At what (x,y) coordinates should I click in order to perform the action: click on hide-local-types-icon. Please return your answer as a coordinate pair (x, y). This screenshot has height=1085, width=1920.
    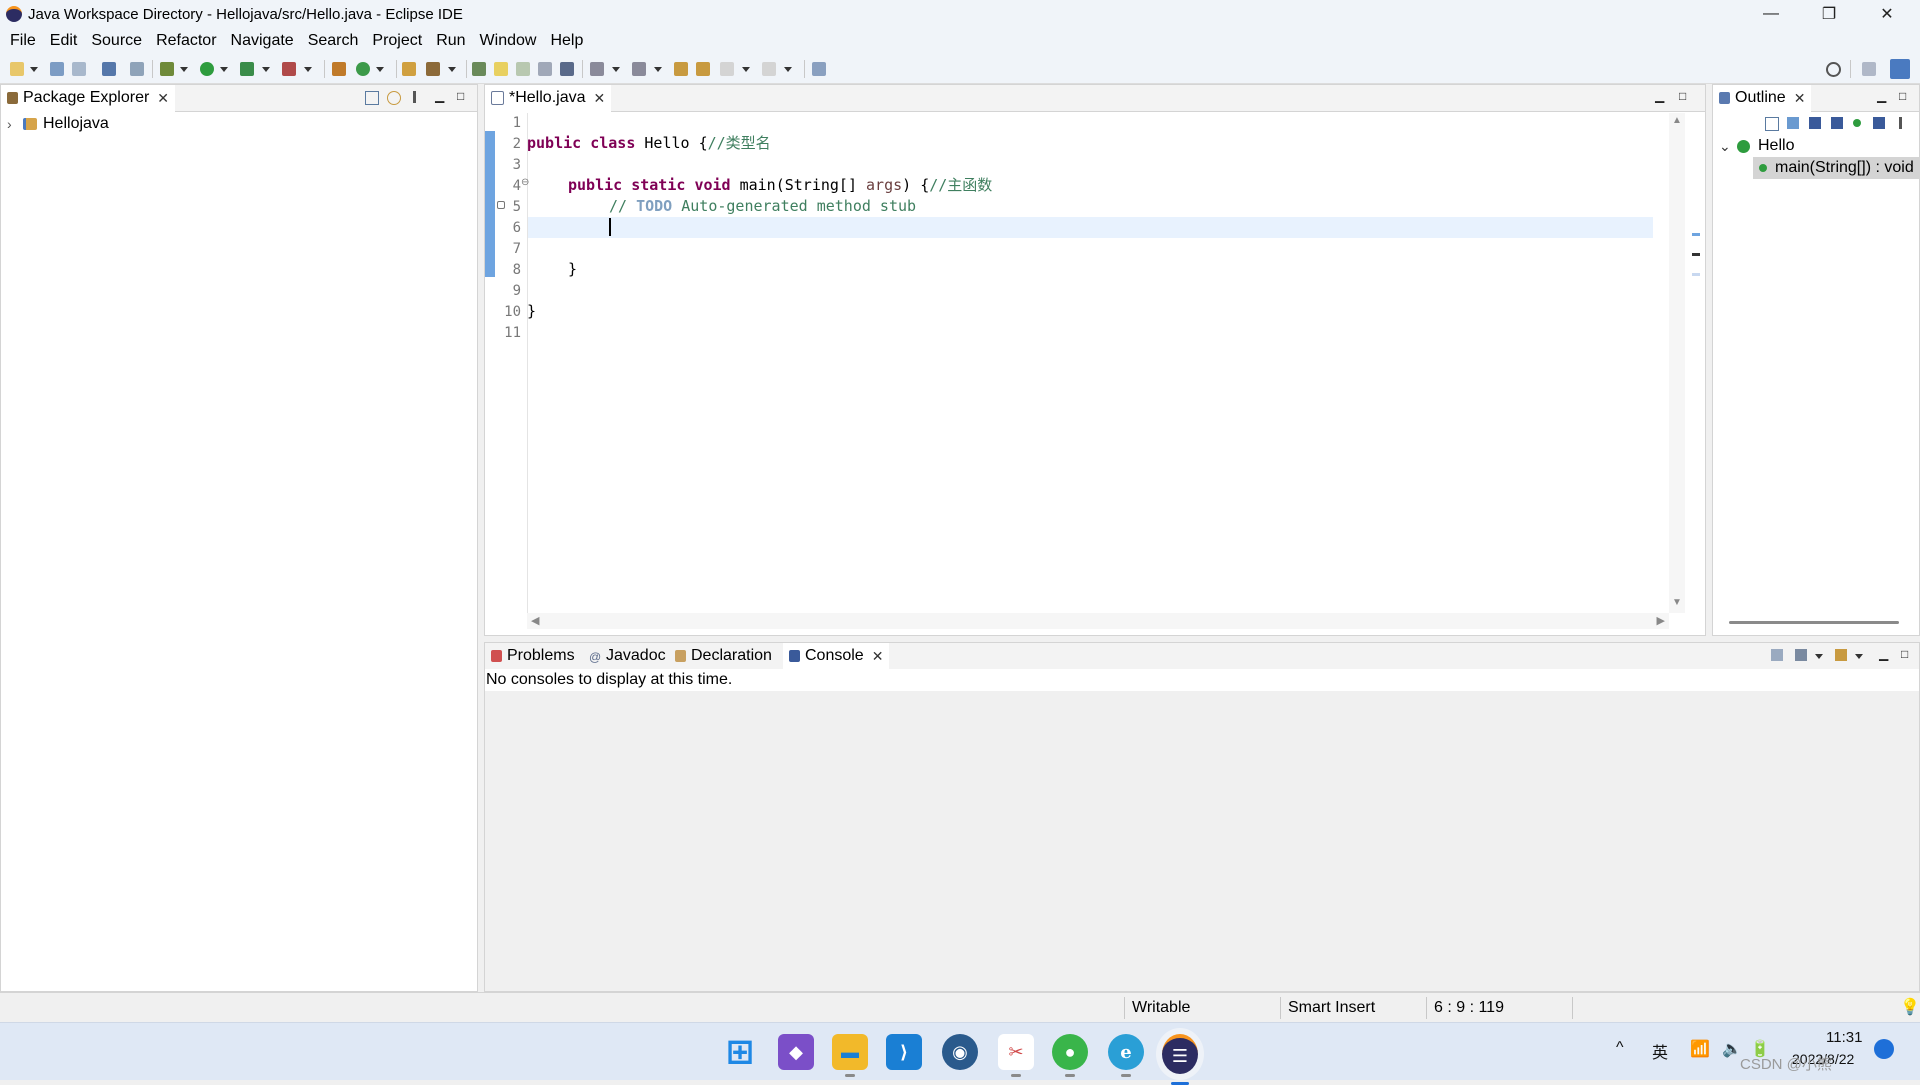
    Looking at the image, I should click on (1879, 123).